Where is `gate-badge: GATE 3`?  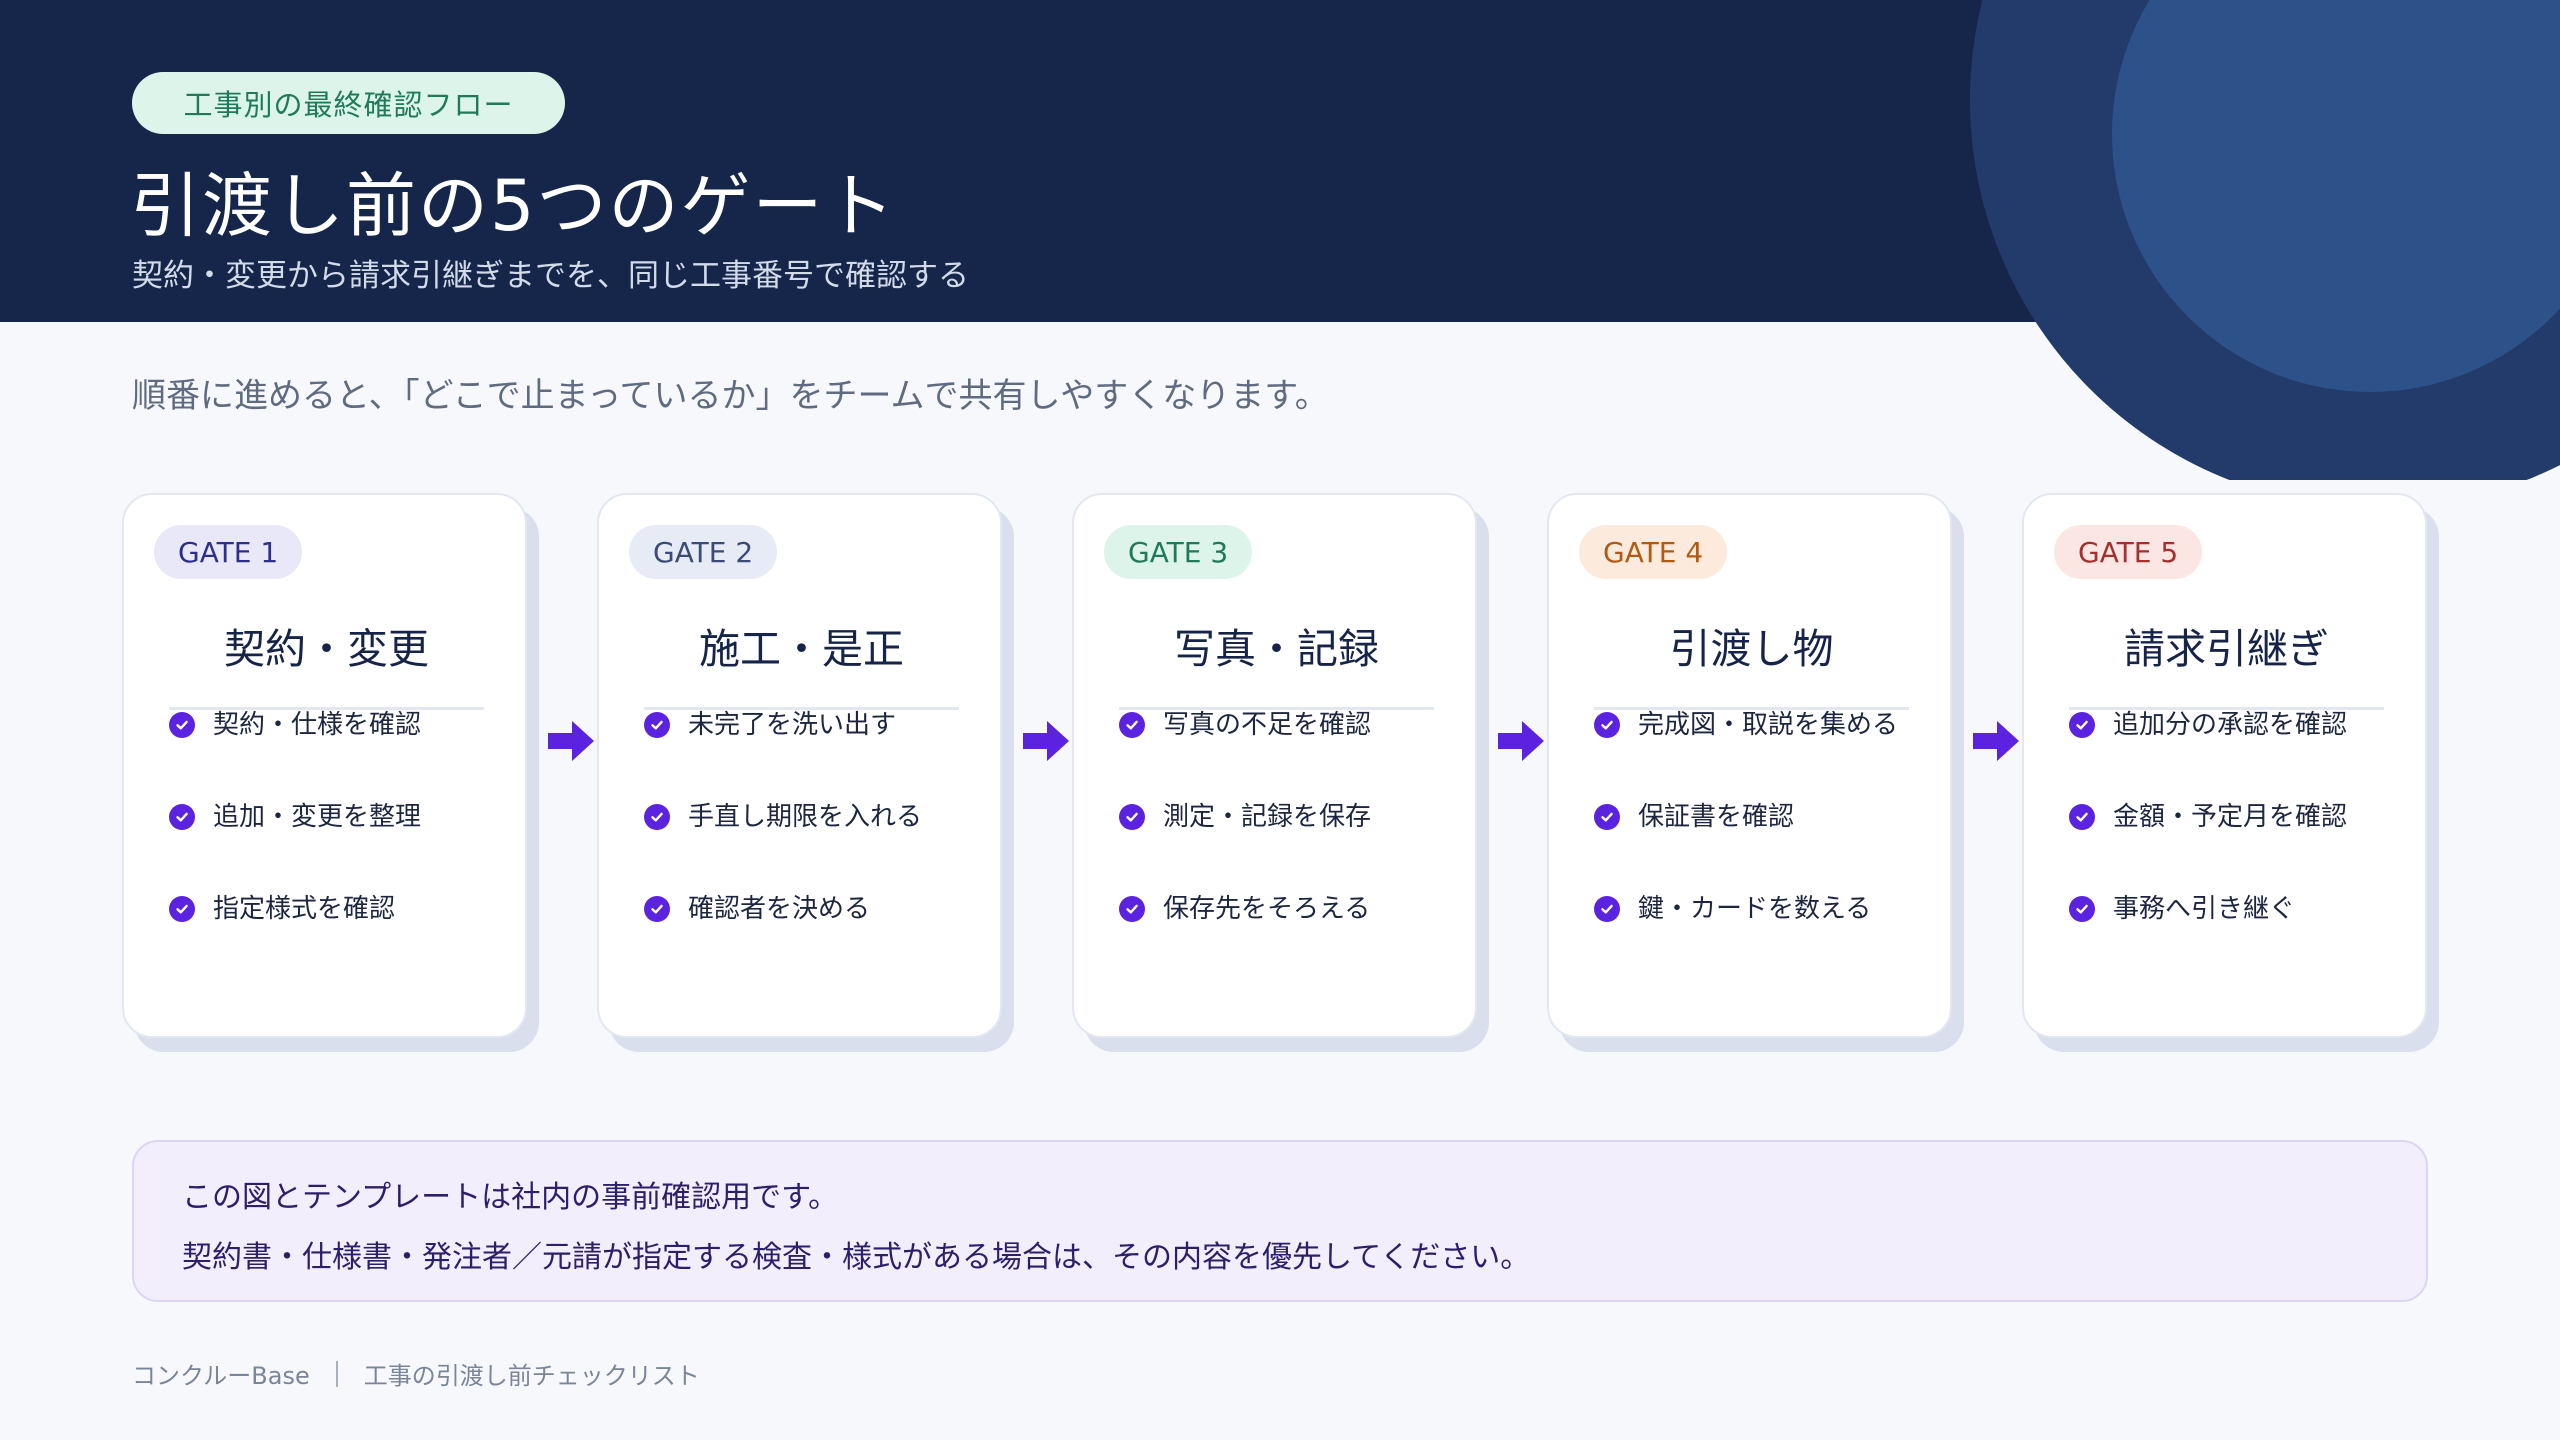
gate-badge: GATE 3 is located at coordinates (1178, 552).